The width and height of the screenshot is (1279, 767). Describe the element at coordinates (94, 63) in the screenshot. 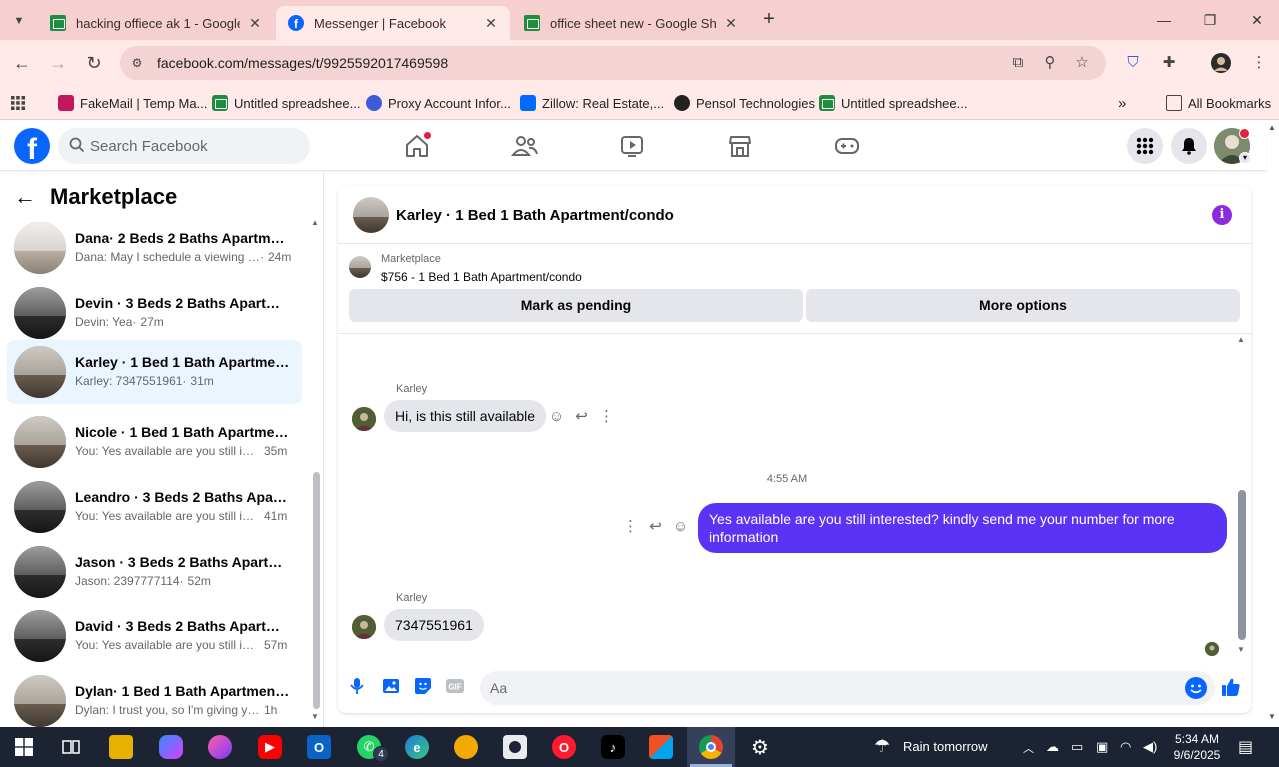

I see `reload-icon: ↻` at that location.